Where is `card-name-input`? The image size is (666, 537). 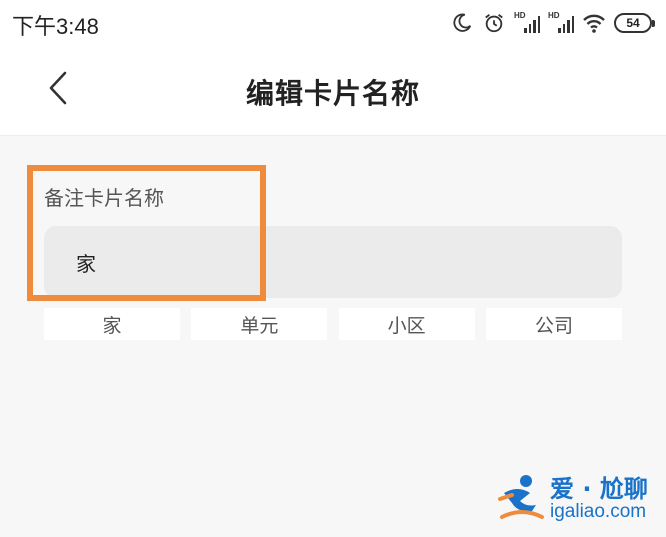 card-name-input is located at coordinates (333, 262).